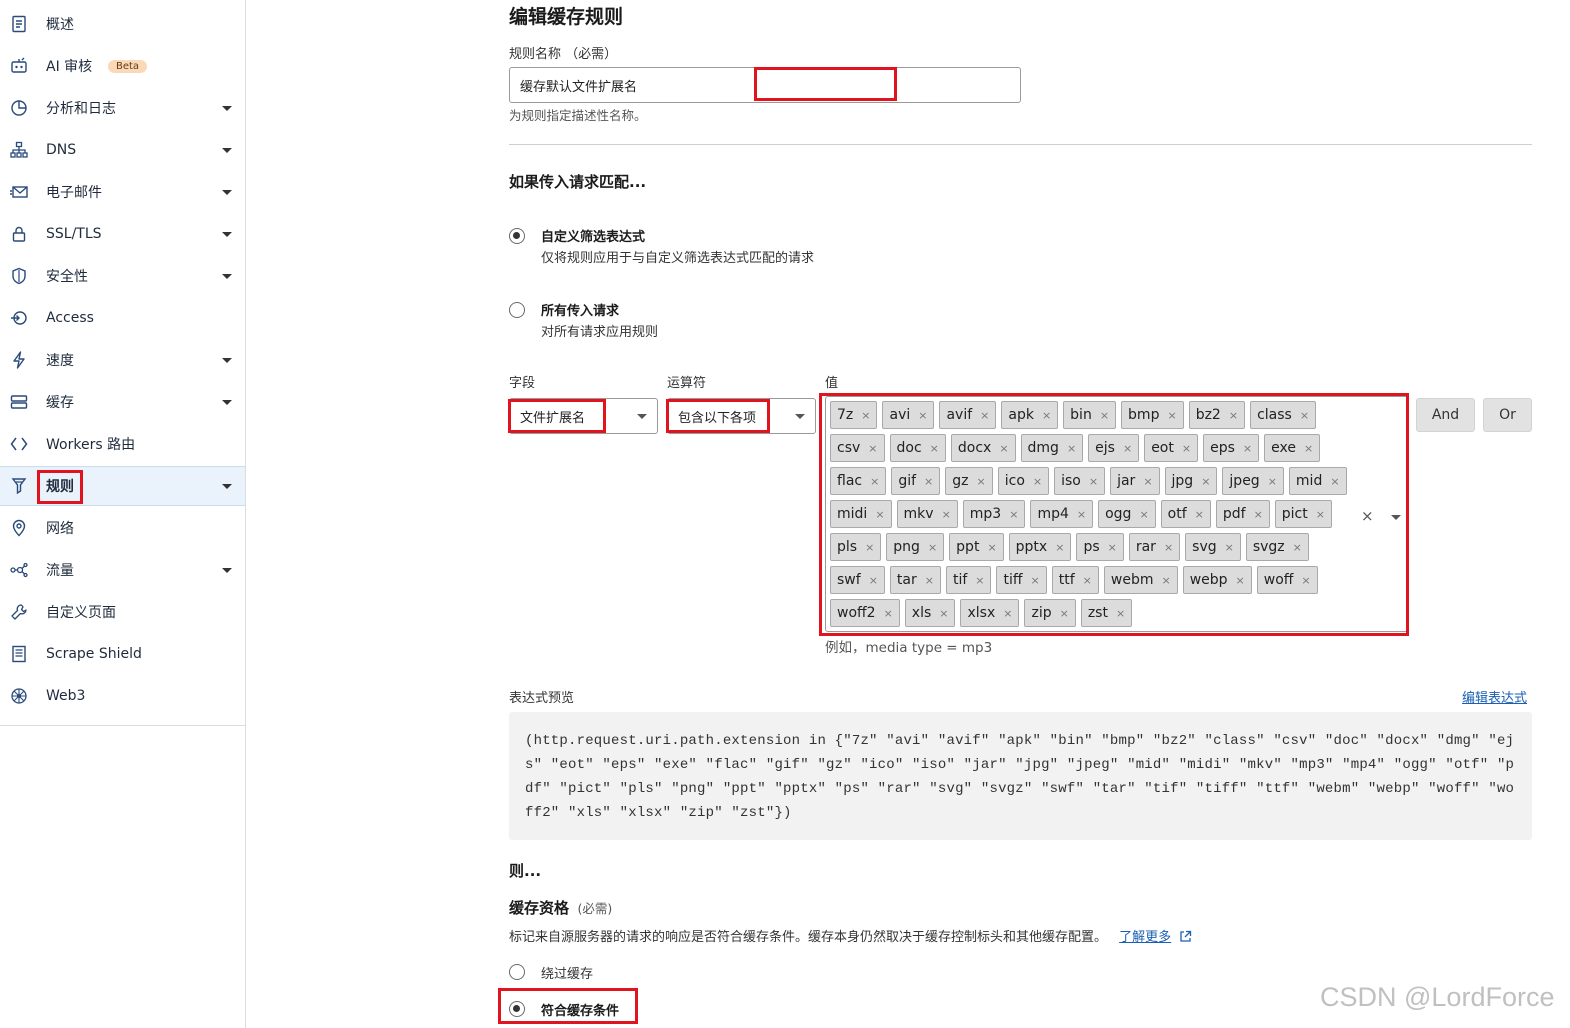  Describe the element at coordinates (122, 108) in the screenshot. I see `sidebar-item-3: 分析和日志` at that location.